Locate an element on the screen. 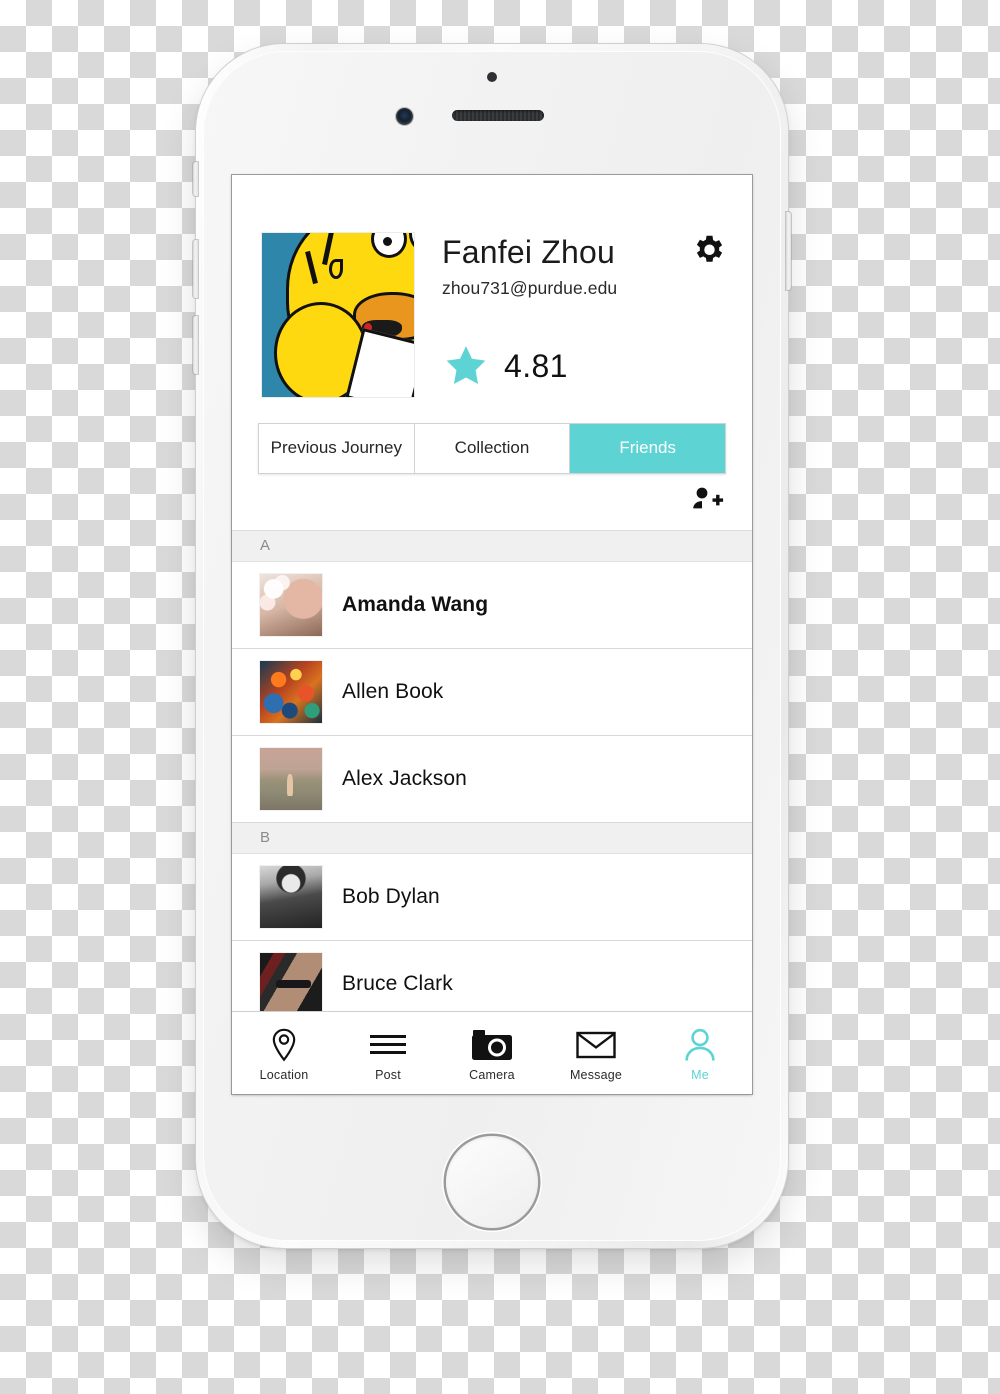  star-icon is located at coordinates (466, 366).